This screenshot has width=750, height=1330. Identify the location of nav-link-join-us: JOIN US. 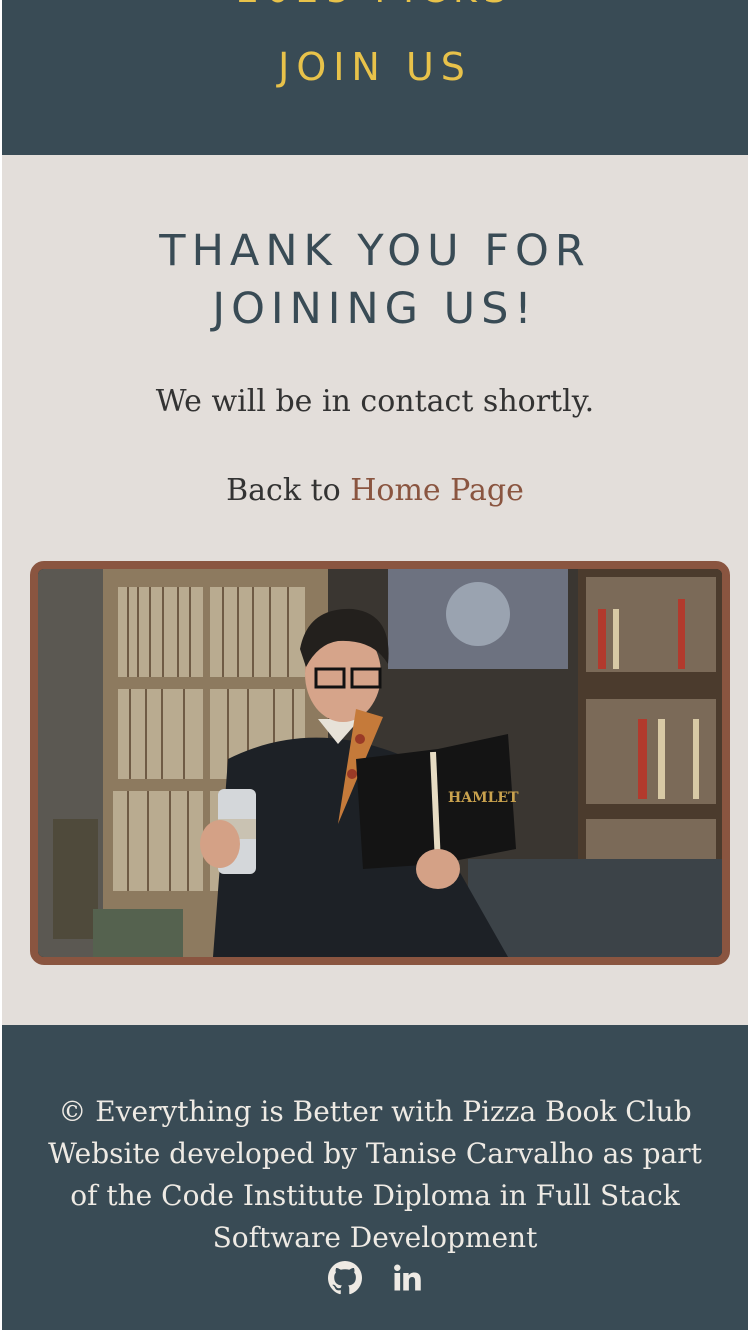
(375, 67).